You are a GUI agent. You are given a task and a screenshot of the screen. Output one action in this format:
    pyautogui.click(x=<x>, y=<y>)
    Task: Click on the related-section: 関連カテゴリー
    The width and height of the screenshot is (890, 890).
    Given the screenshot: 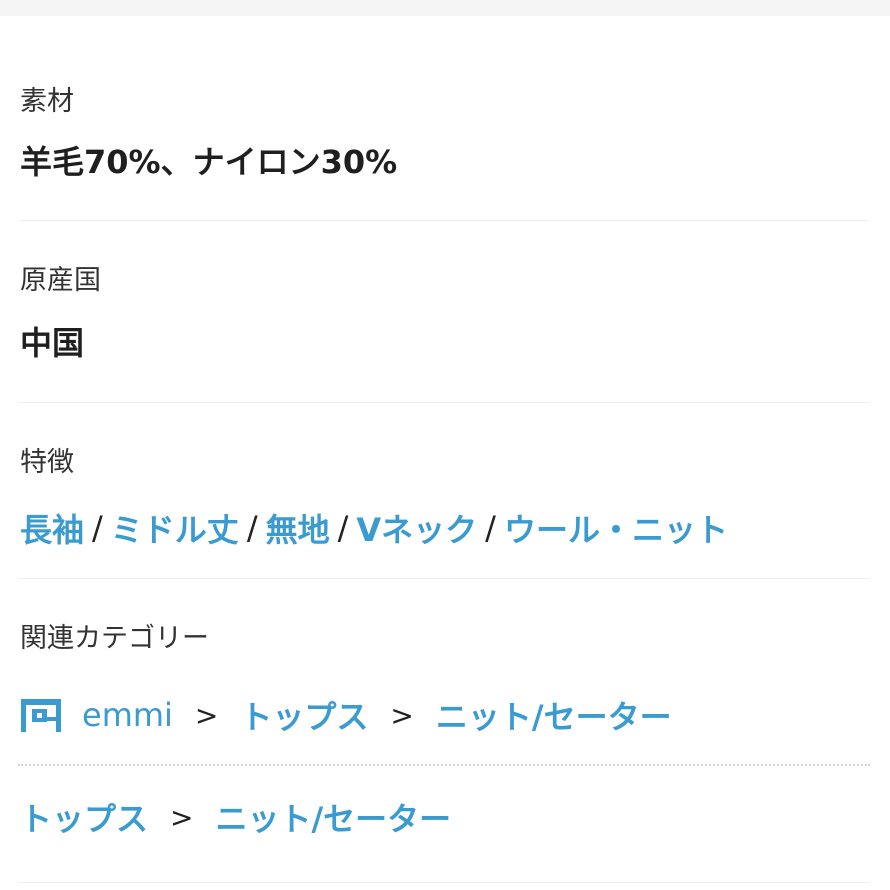 What is the action you would take?
    pyautogui.click(x=445, y=638)
    